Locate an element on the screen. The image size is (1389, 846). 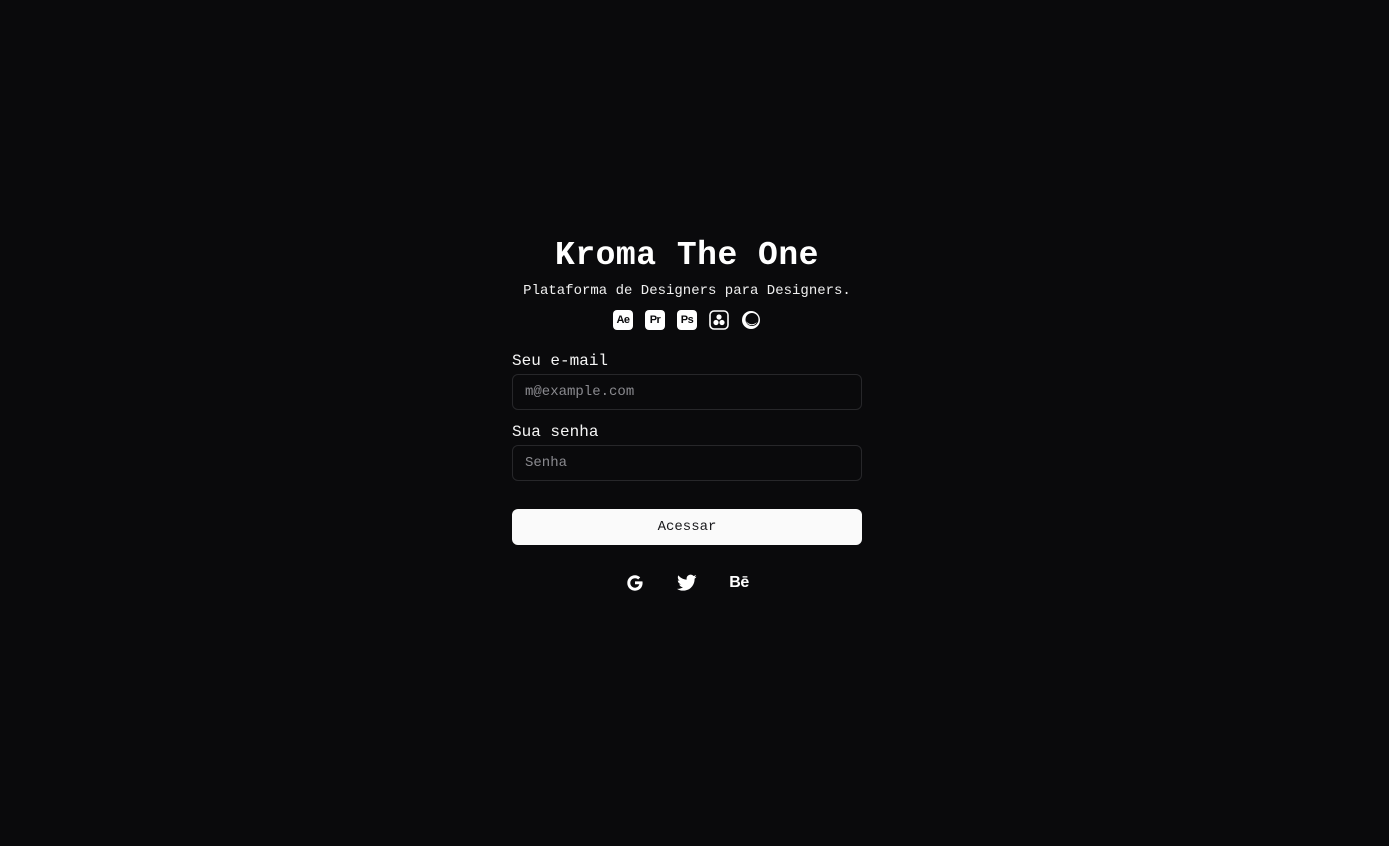
after-effects-icon: Ae is located at coordinates (623, 320).